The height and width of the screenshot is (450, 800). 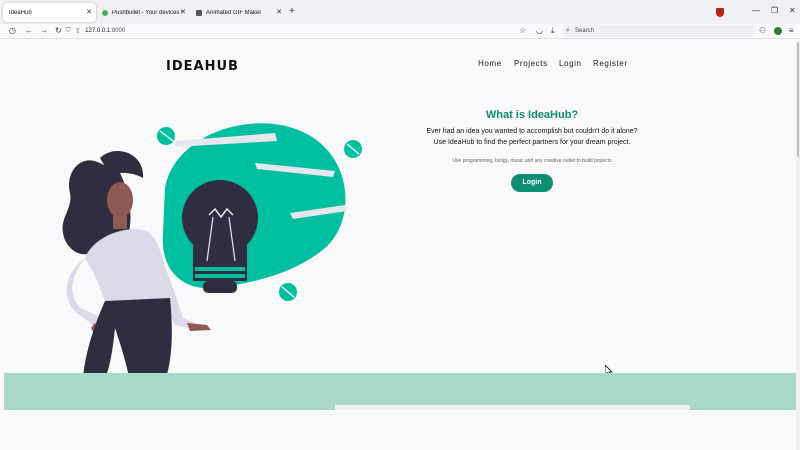 I want to click on site-logo: IDEAHUB, so click(x=202, y=66).